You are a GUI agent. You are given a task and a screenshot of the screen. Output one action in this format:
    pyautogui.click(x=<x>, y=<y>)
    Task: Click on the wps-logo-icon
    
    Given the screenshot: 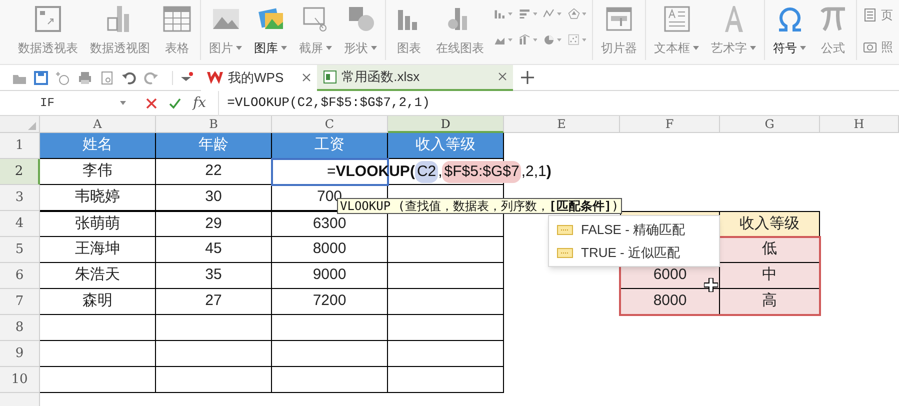 What is the action you would take?
    pyautogui.click(x=215, y=77)
    